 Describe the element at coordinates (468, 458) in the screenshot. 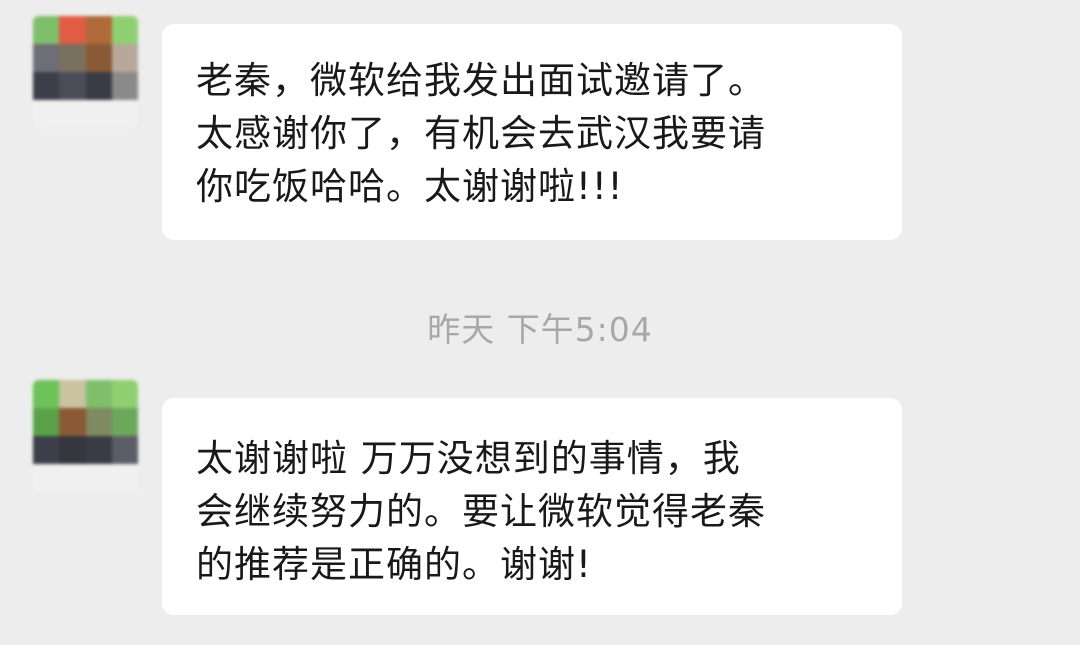

I see `message-text-line: 太谢谢啦 万万没想到的事情，我` at that location.